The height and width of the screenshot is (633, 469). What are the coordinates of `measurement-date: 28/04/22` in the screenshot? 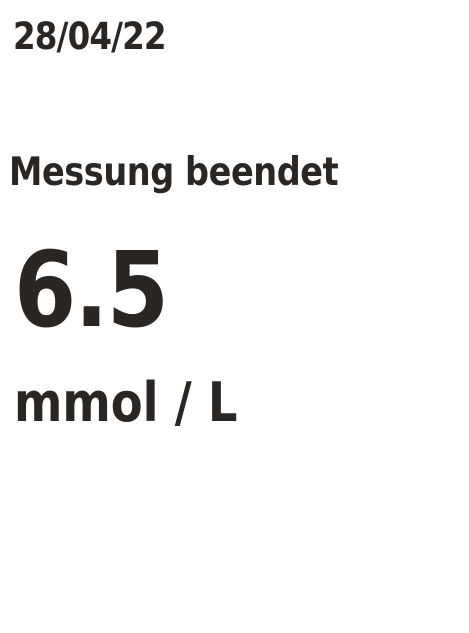 It's located at (90, 36).